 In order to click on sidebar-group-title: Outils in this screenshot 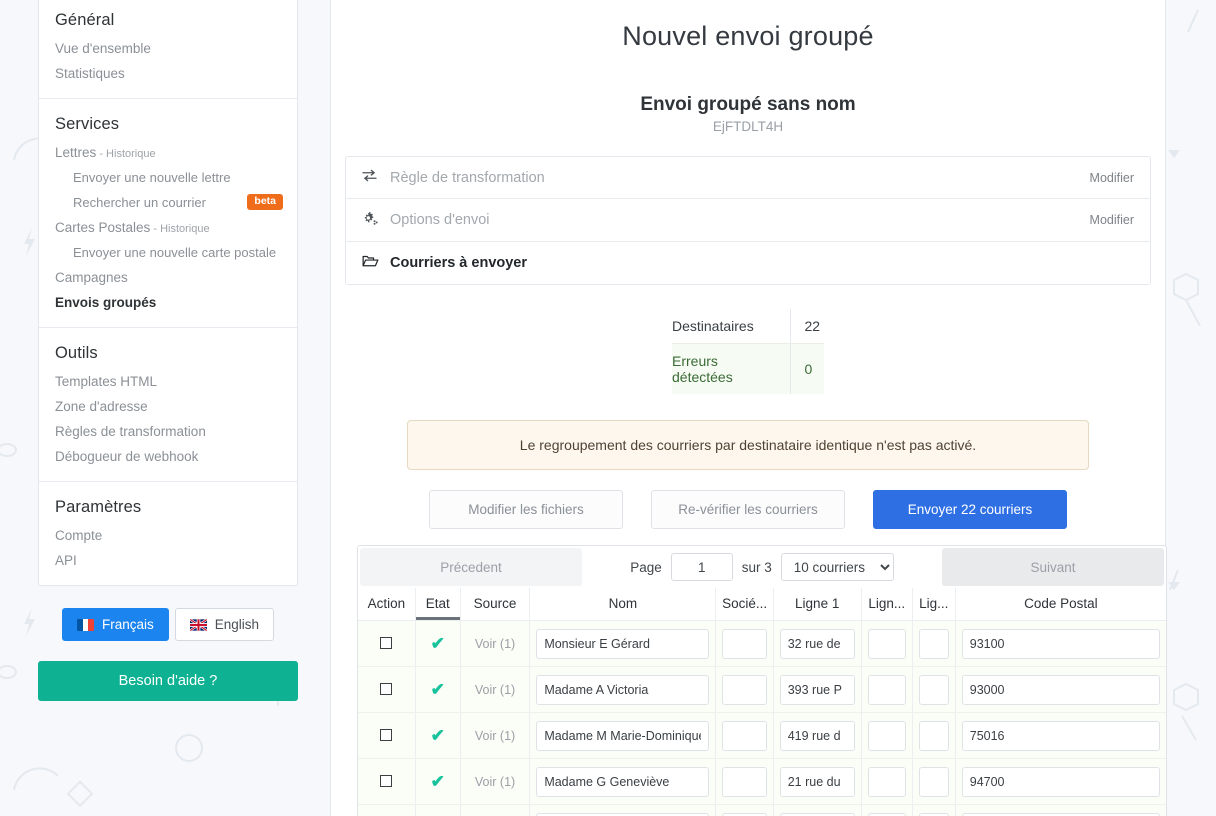, I will do `click(76, 353)`.